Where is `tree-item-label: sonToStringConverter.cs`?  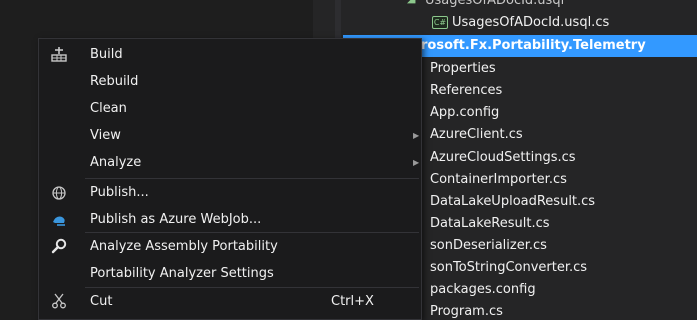 tree-item-label: sonToStringConverter.cs is located at coordinates (509, 267).